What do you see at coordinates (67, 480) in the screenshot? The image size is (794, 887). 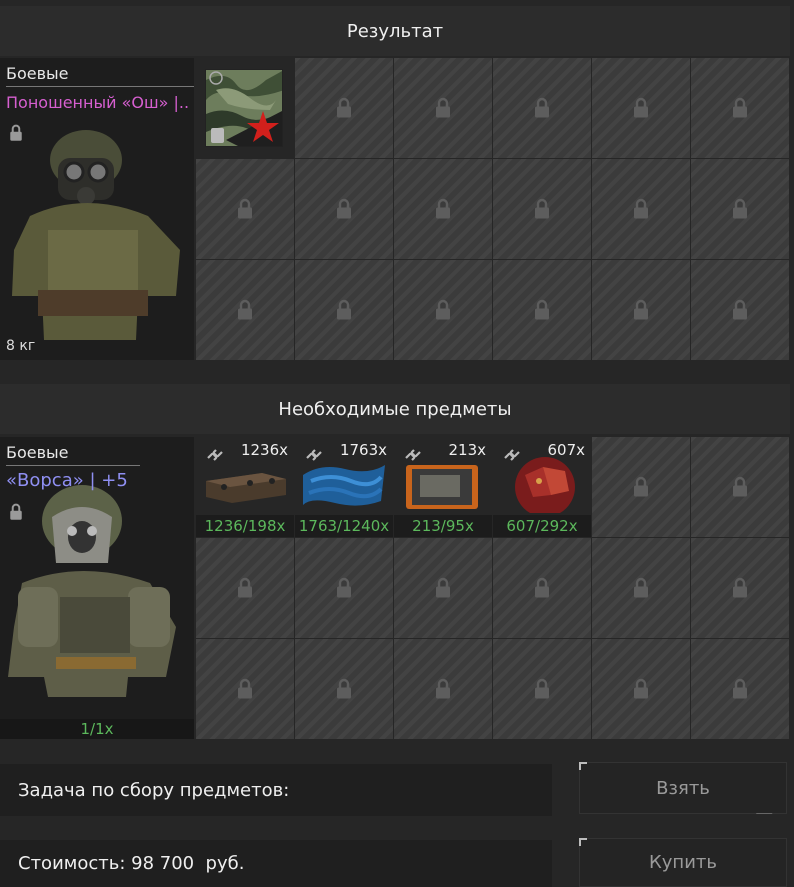 I see `required-item-name: «Ворса» | +5` at bounding box center [67, 480].